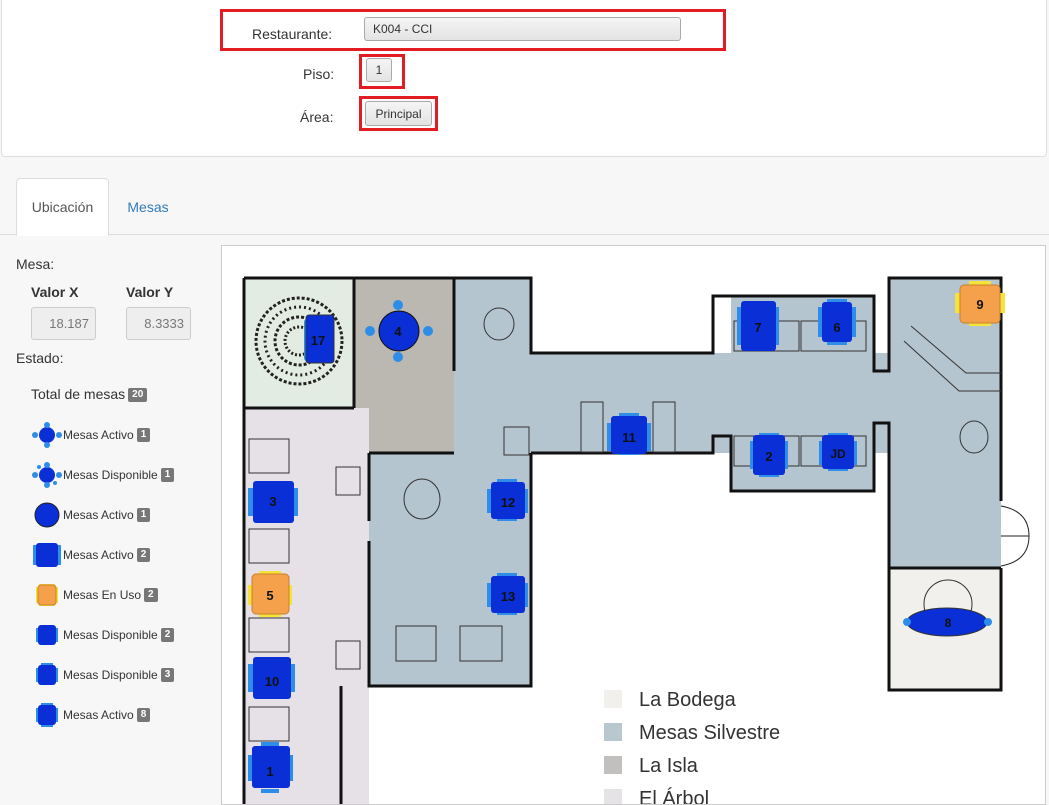 This screenshot has height=805, width=1049. I want to click on table-number: 5, so click(269, 595).